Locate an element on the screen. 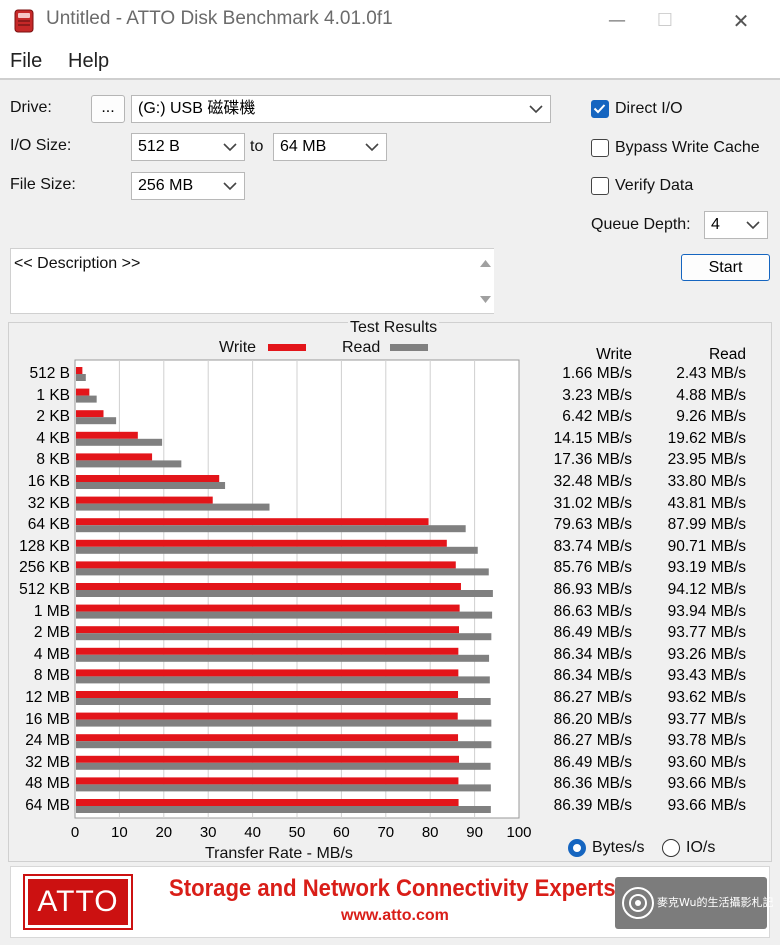 The image size is (780, 945). read-value: 93.66 MB/s is located at coordinates (706, 805).